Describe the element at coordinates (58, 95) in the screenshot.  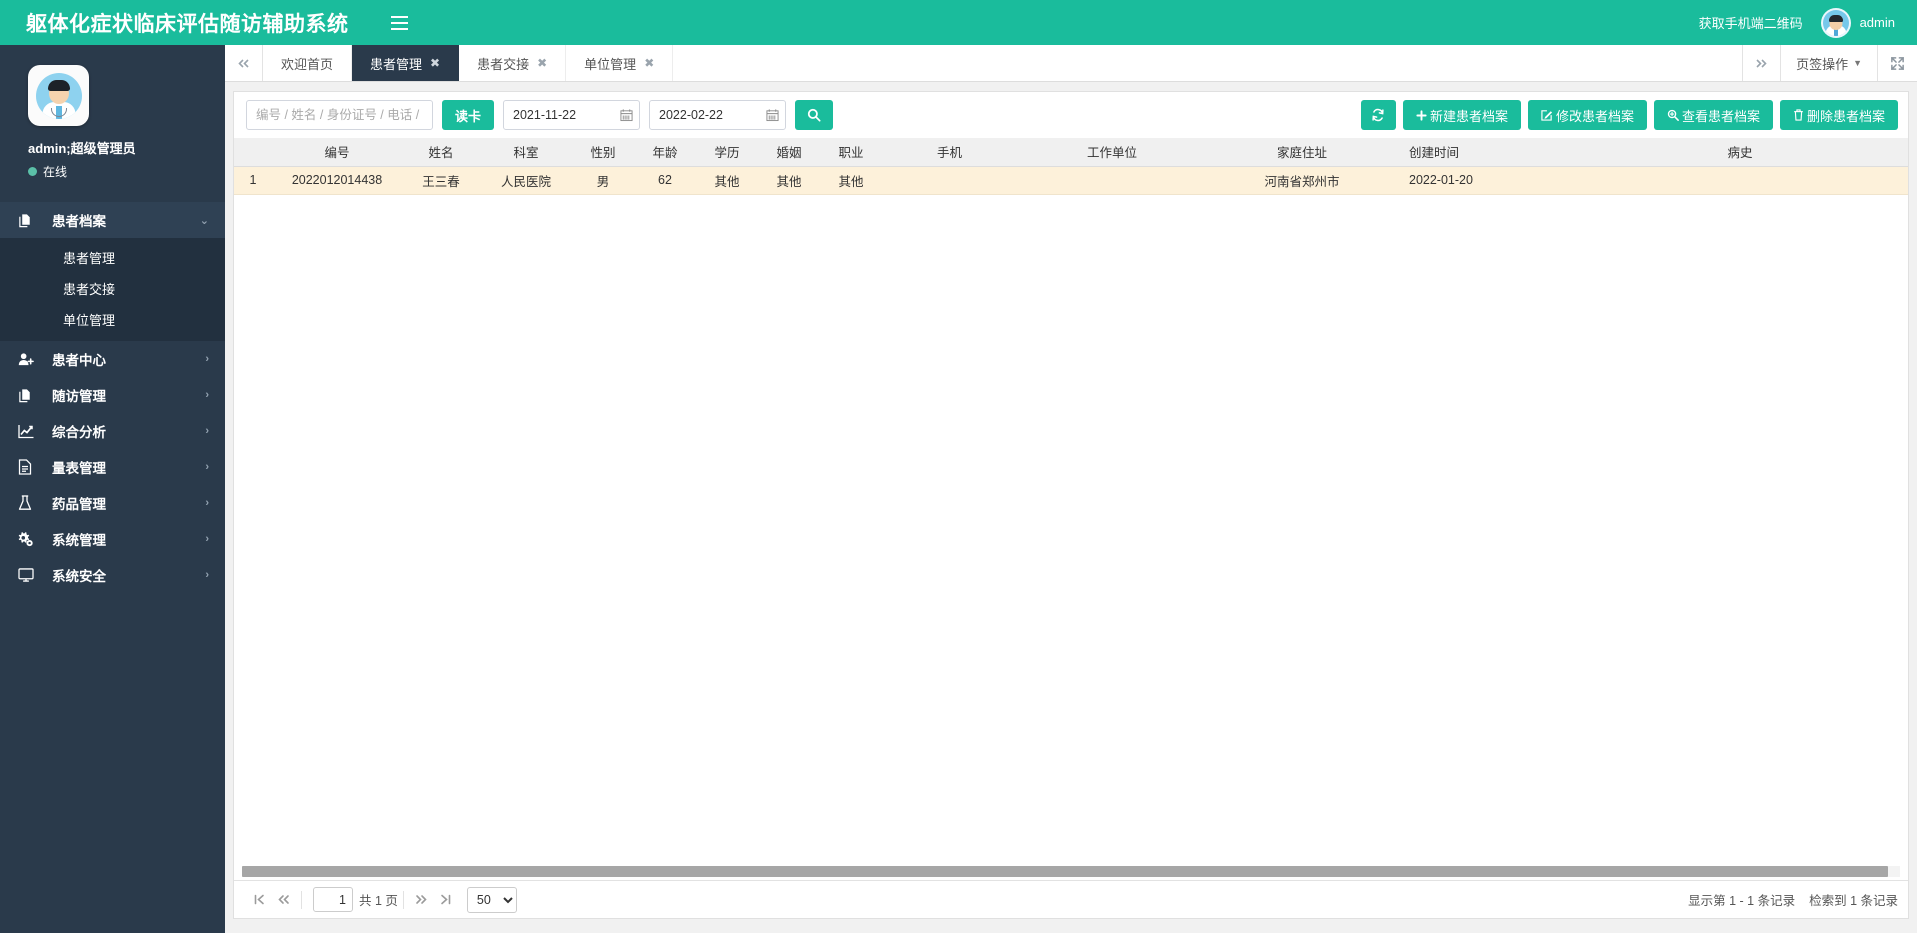
I see `profile-avatar-icon` at that location.